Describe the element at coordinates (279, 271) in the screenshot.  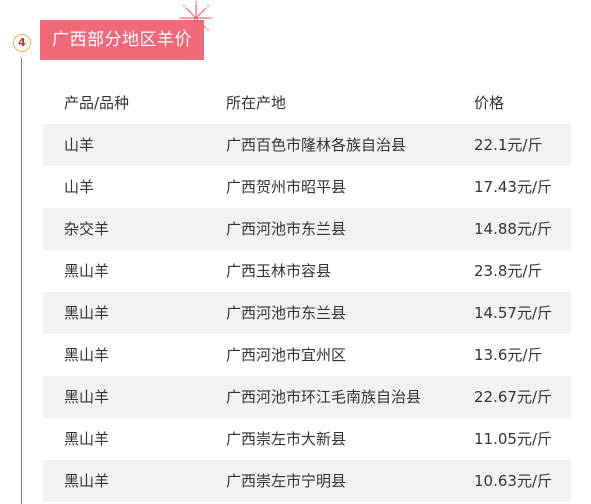
I see `cell-origin: 广西玉林市容县` at that location.